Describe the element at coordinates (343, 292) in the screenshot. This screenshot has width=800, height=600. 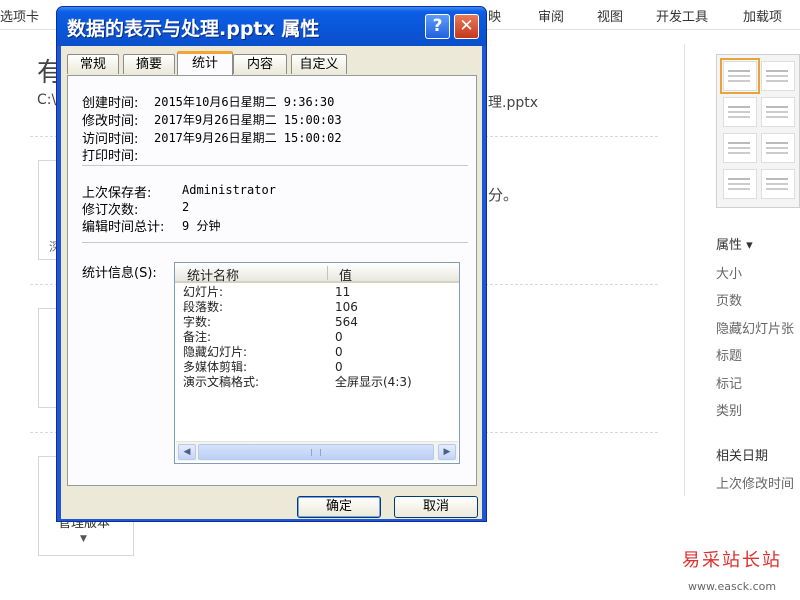
I see `stat-value: 11` at that location.